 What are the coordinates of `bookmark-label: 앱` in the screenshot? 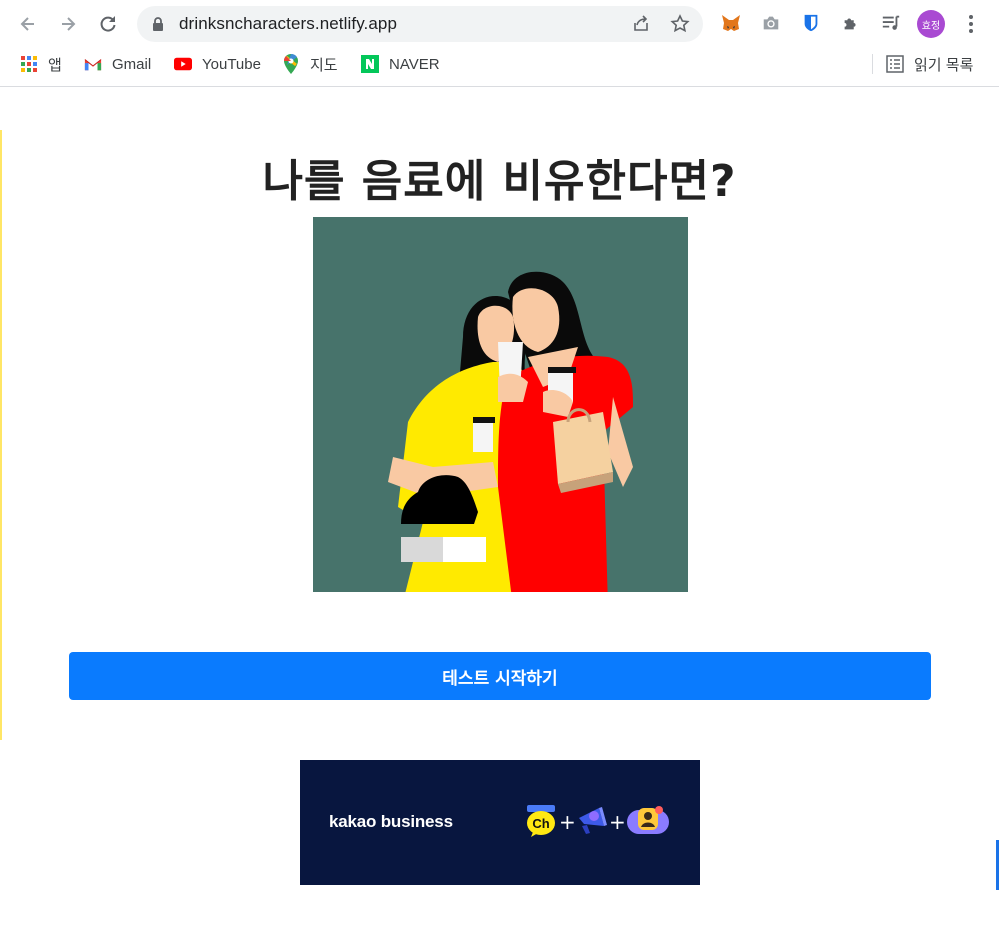 It's located at (55, 65).